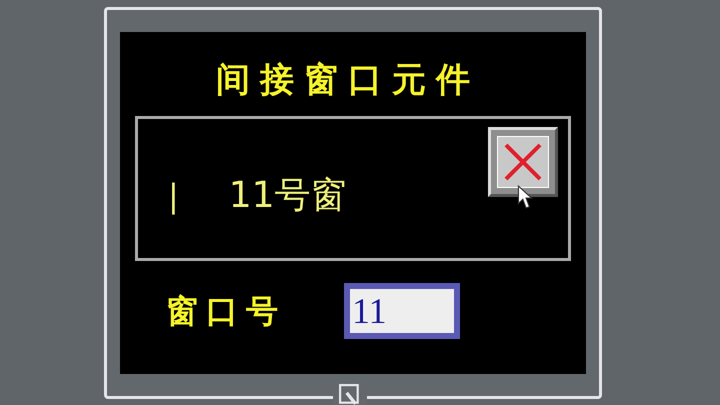 This screenshot has width=720, height=405. Describe the element at coordinates (226, 311) in the screenshot. I see `window-number-label: 窗口号` at that location.